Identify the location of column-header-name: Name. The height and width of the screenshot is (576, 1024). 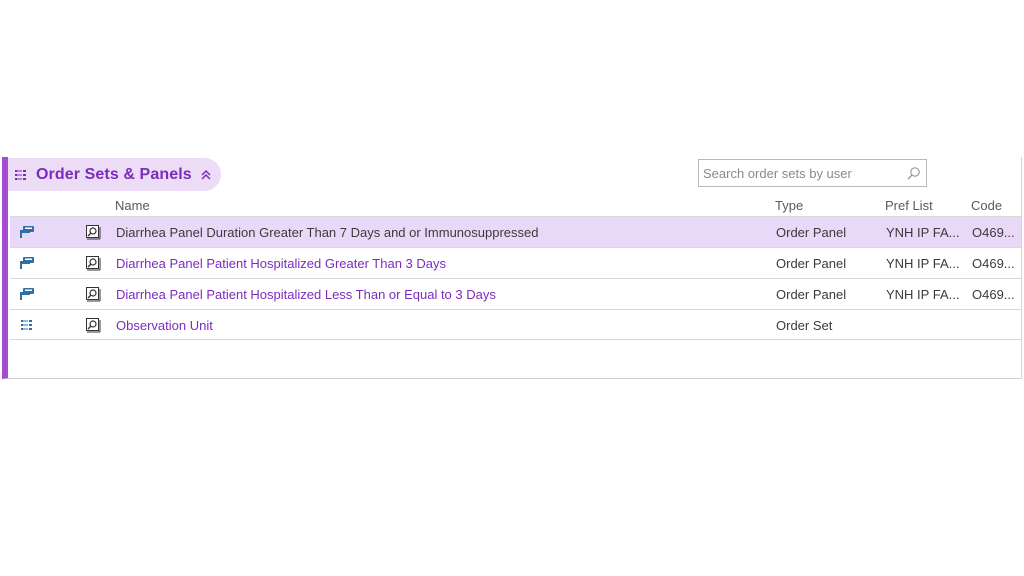
(132, 205).